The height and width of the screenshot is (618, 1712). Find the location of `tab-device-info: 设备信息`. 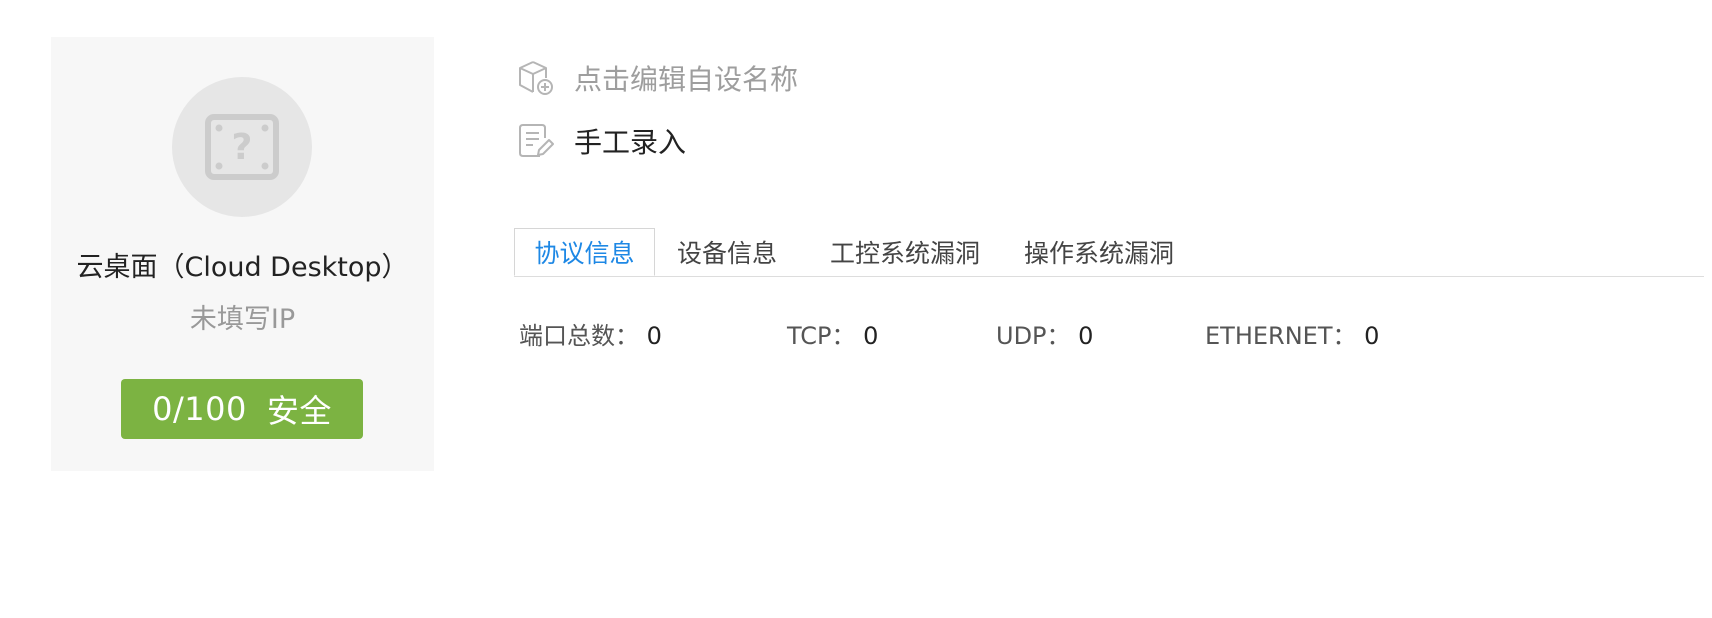

tab-device-info: 设备信息 is located at coordinates (727, 252).